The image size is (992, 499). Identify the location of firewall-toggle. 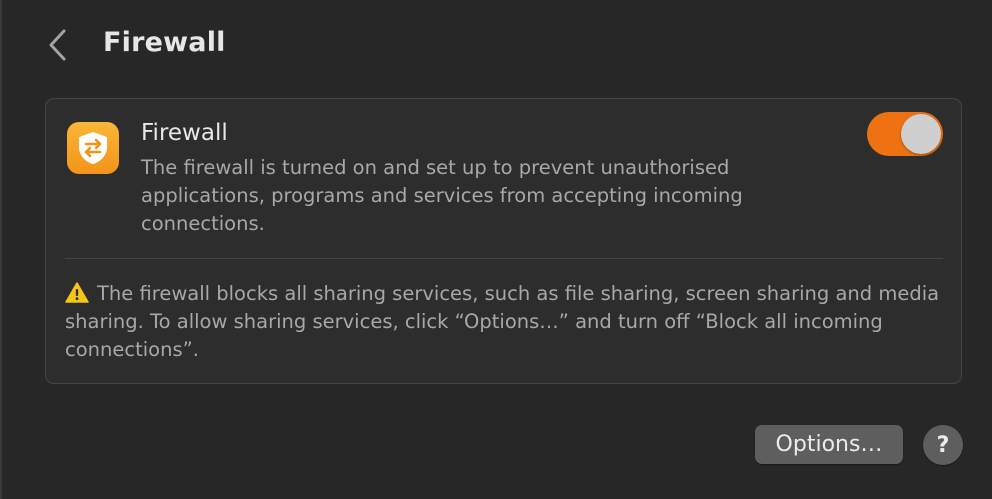
(905, 134).